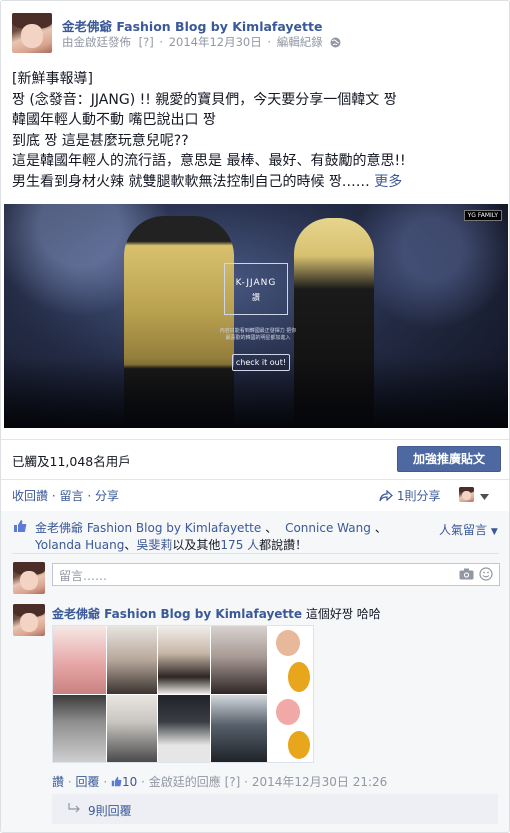  I want to click on boost-post-button: 加強推廣貼文, so click(449, 459).